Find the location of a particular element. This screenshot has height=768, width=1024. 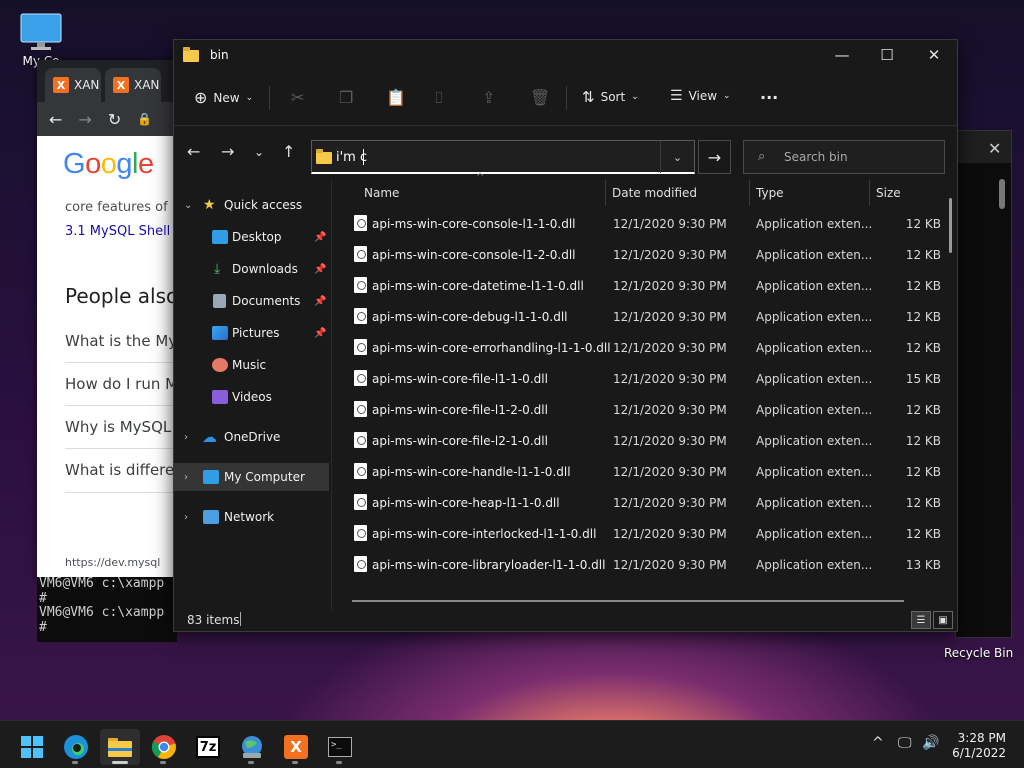

search-placeholder: Search bin is located at coordinates (816, 157).